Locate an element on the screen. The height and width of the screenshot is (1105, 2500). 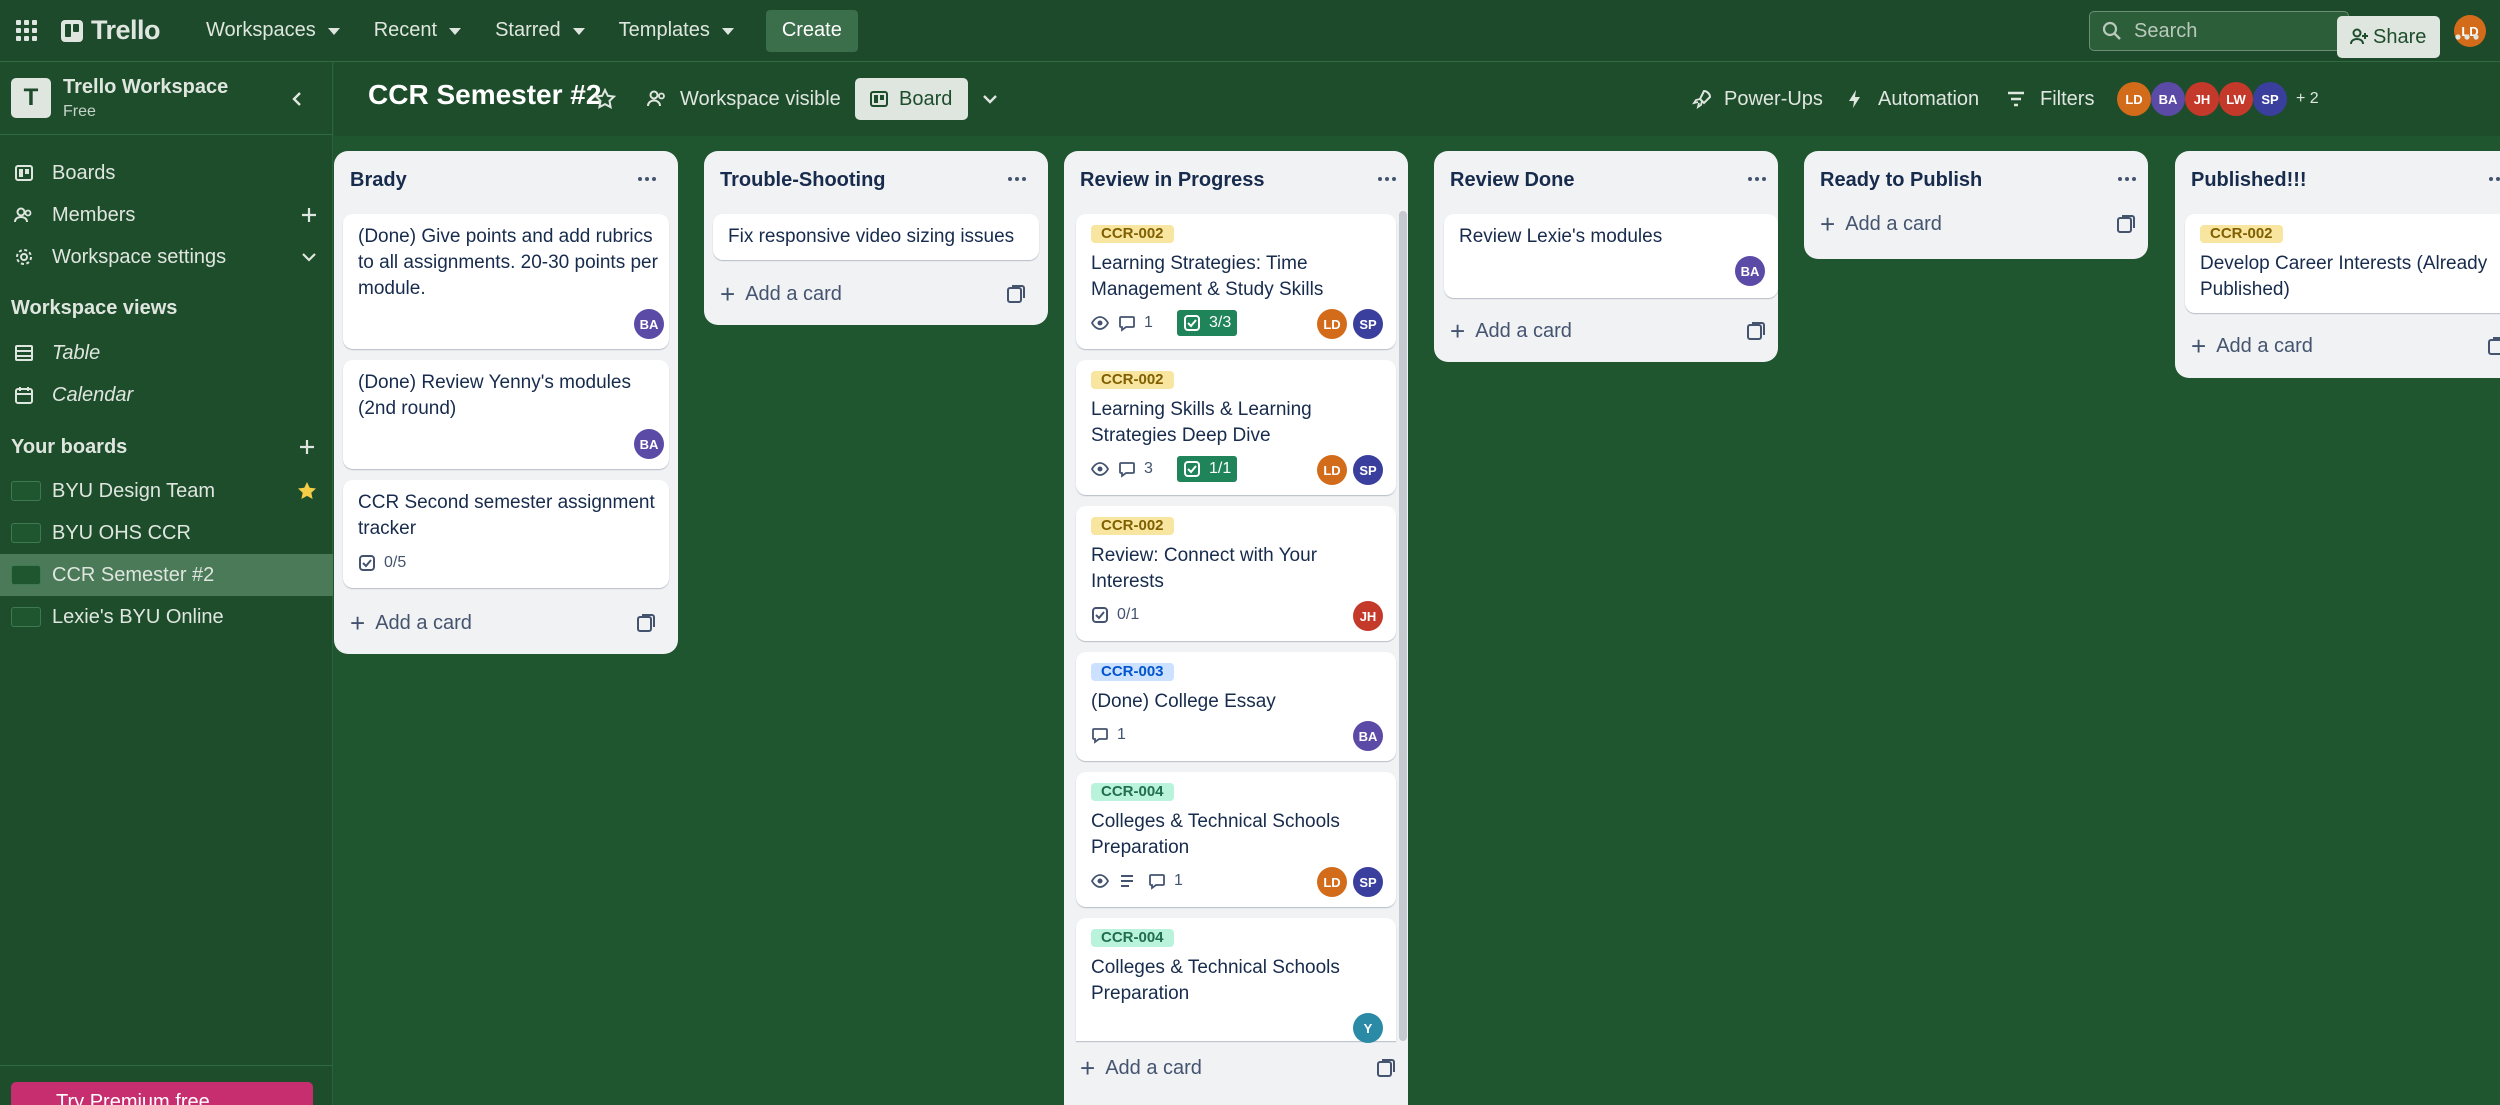
workspace-views-heading: Workspace views is located at coordinates (94, 308).